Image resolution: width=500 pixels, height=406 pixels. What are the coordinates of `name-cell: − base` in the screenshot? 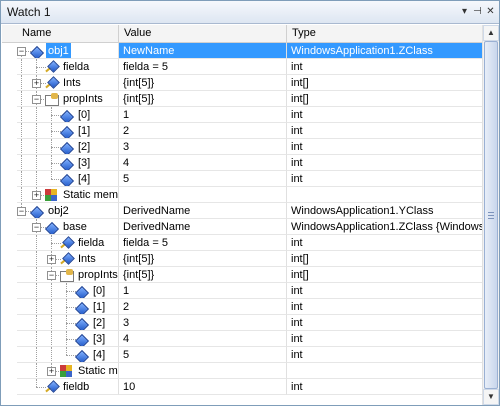 It's located at (68, 227).